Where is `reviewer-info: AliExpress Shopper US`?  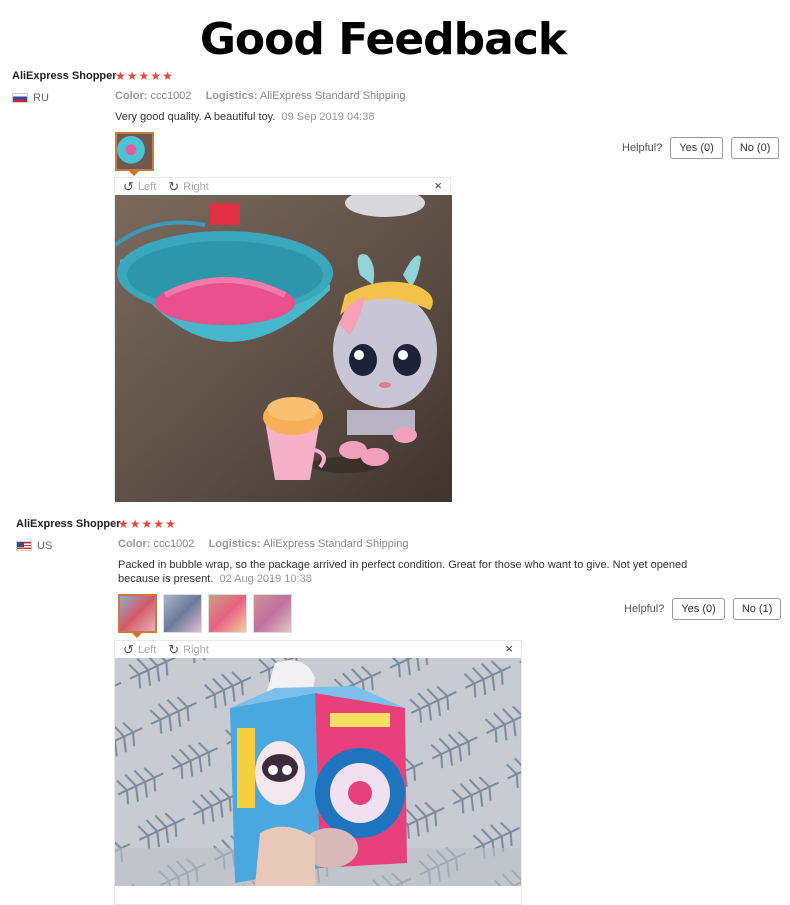
reviewer-info: AliExpress Shopper US is located at coordinates (68, 535).